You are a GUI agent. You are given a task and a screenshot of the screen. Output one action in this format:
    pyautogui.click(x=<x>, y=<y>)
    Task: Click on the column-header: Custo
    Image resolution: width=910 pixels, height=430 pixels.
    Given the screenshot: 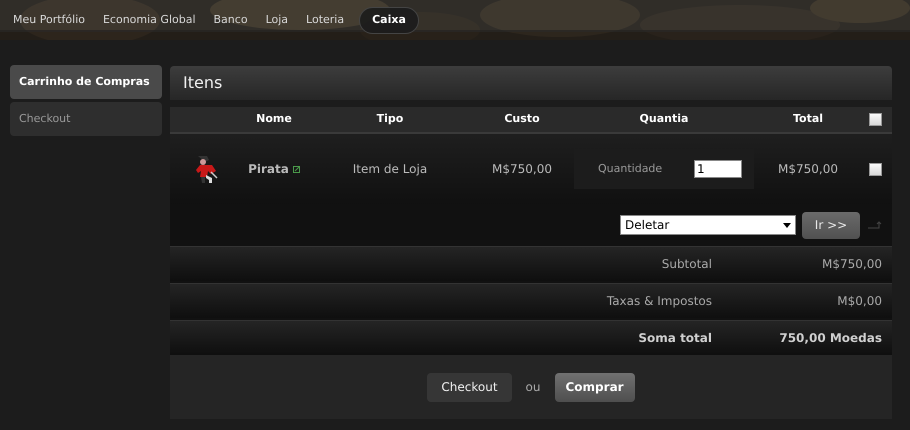 What is the action you would take?
    pyautogui.click(x=522, y=119)
    